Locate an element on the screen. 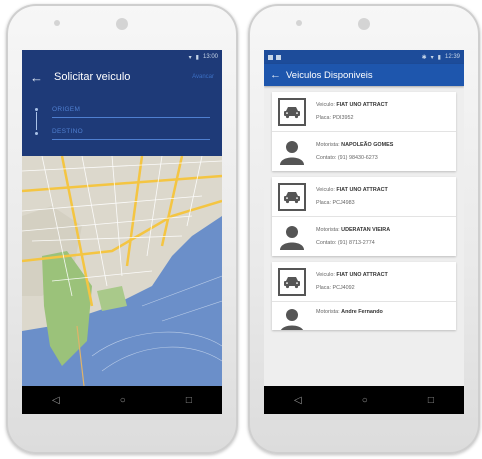 This screenshot has width=482, height=459. vehicle-info: Veiculo: FIAT UNO ATTRACT Placa: PDI3952 is located at coordinates (352, 111).